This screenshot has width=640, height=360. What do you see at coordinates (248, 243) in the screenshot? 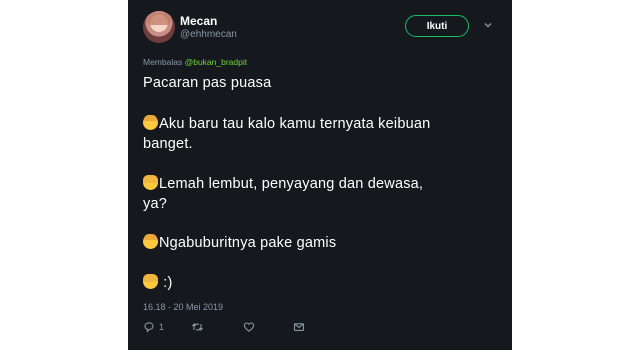
I see `tweet-text: Ngabuburitnya pake gamis` at bounding box center [248, 243].